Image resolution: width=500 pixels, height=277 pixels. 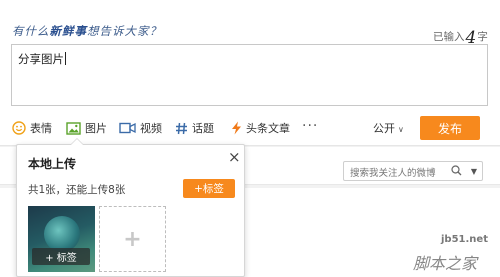 I want to click on text-caret, so click(x=65, y=58).